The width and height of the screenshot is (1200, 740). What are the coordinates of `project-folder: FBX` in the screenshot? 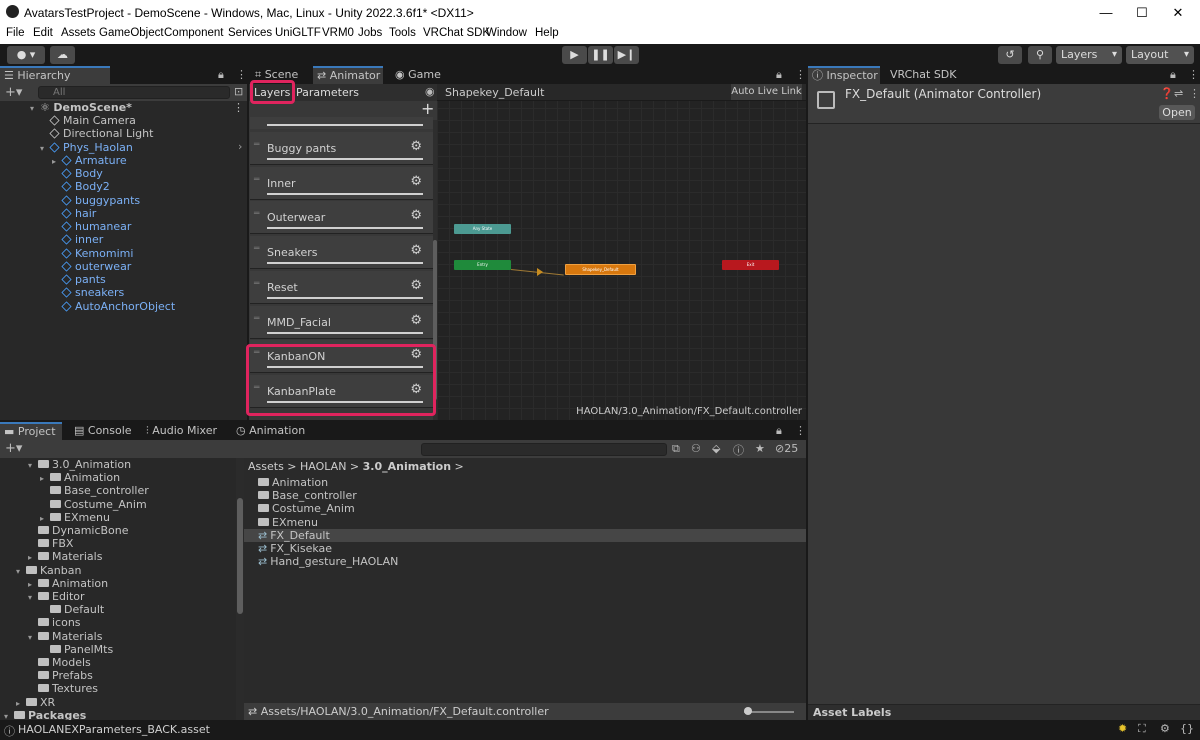 It's located at (50, 543).